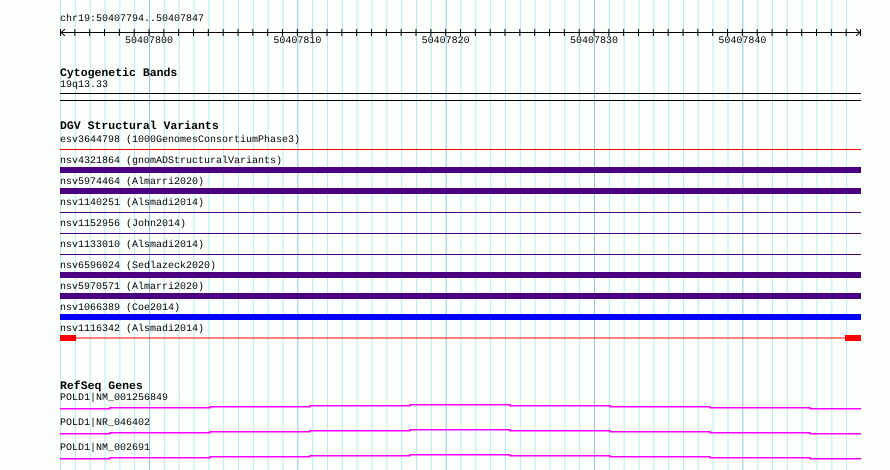 The image size is (890, 470). What do you see at coordinates (140, 127) in the screenshot?
I see `track-title: DGV Structural Variants` at bounding box center [140, 127].